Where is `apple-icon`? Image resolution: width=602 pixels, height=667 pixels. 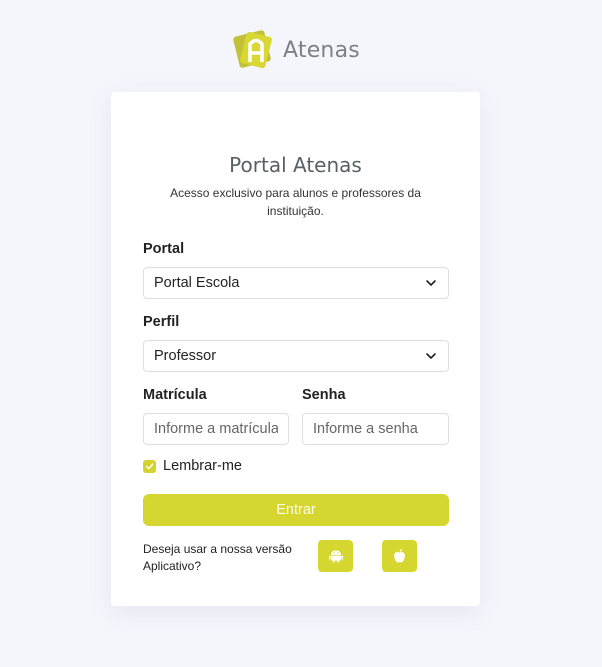 apple-icon is located at coordinates (399, 556).